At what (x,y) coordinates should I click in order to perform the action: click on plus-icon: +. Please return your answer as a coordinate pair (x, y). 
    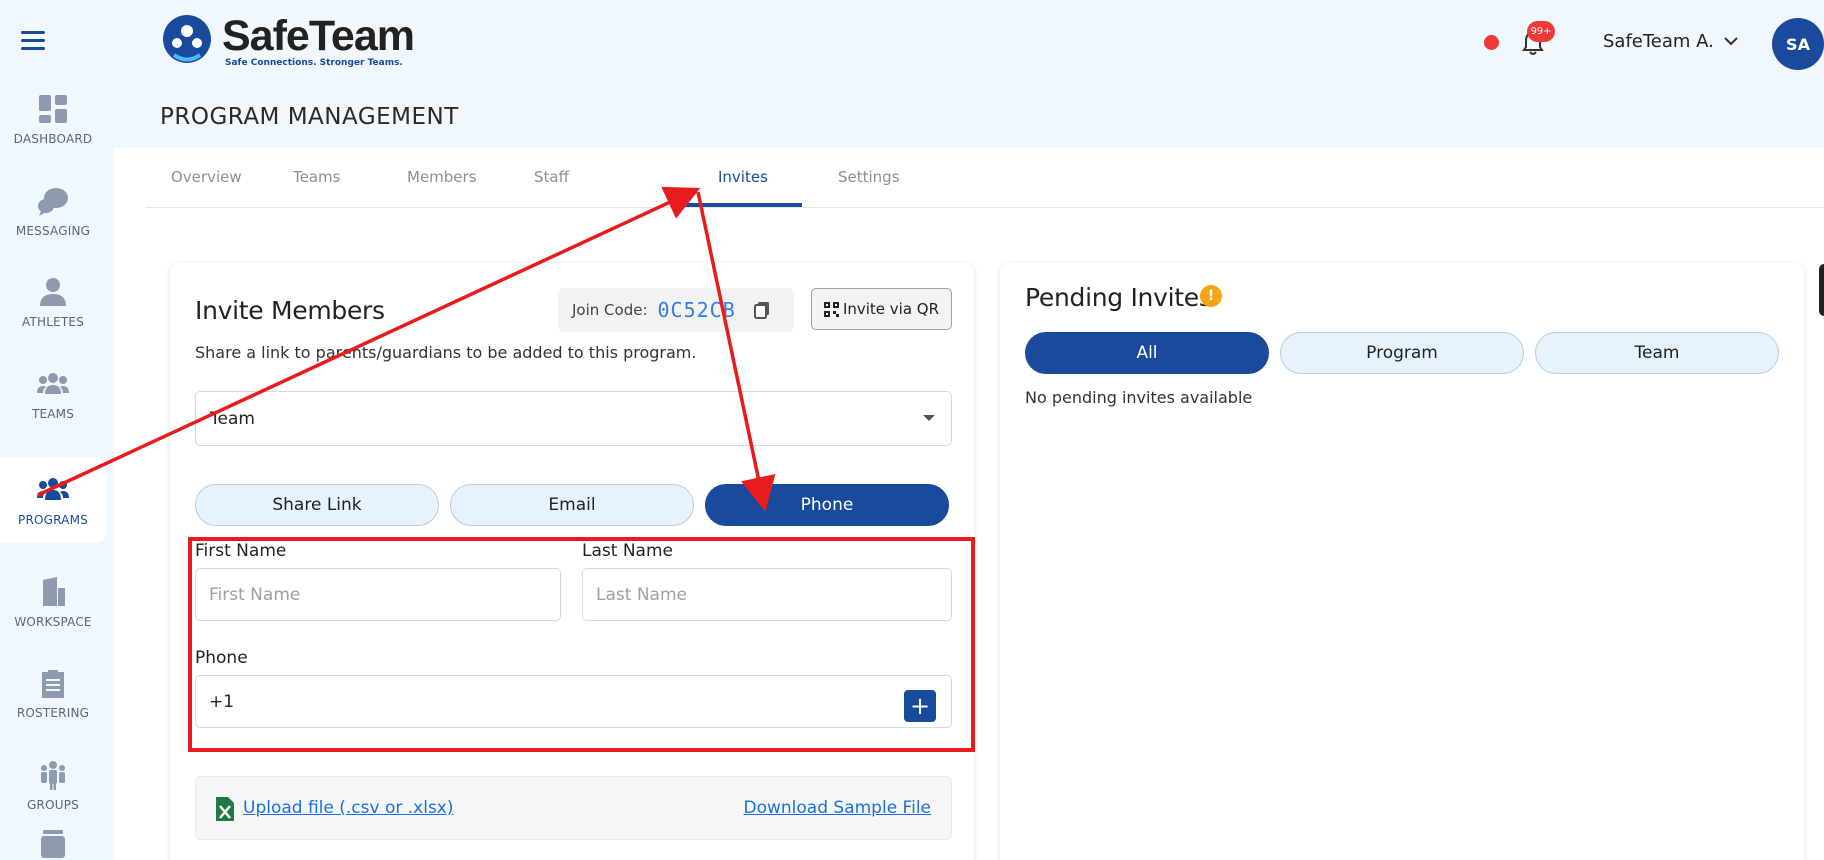
    Looking at the image, I should click on (920, 706).